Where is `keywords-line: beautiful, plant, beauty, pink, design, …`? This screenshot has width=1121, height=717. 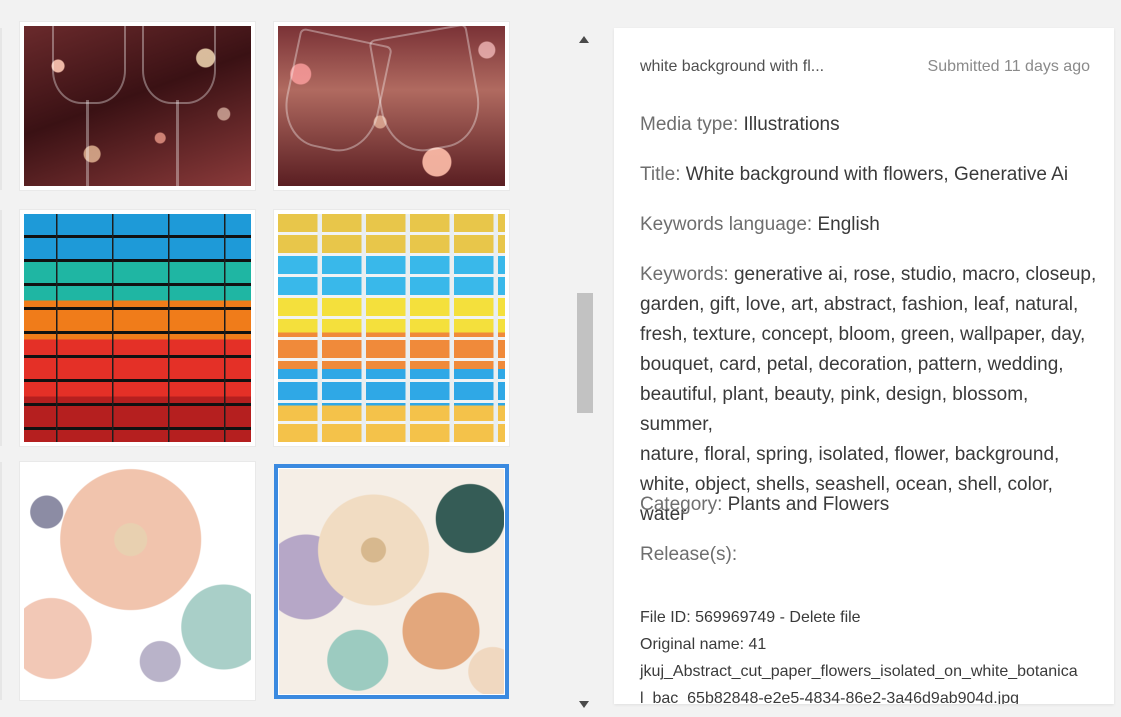 keywords-line: beautiful, plant, beauty, pink, design, … is located at coordinates (834, 409).